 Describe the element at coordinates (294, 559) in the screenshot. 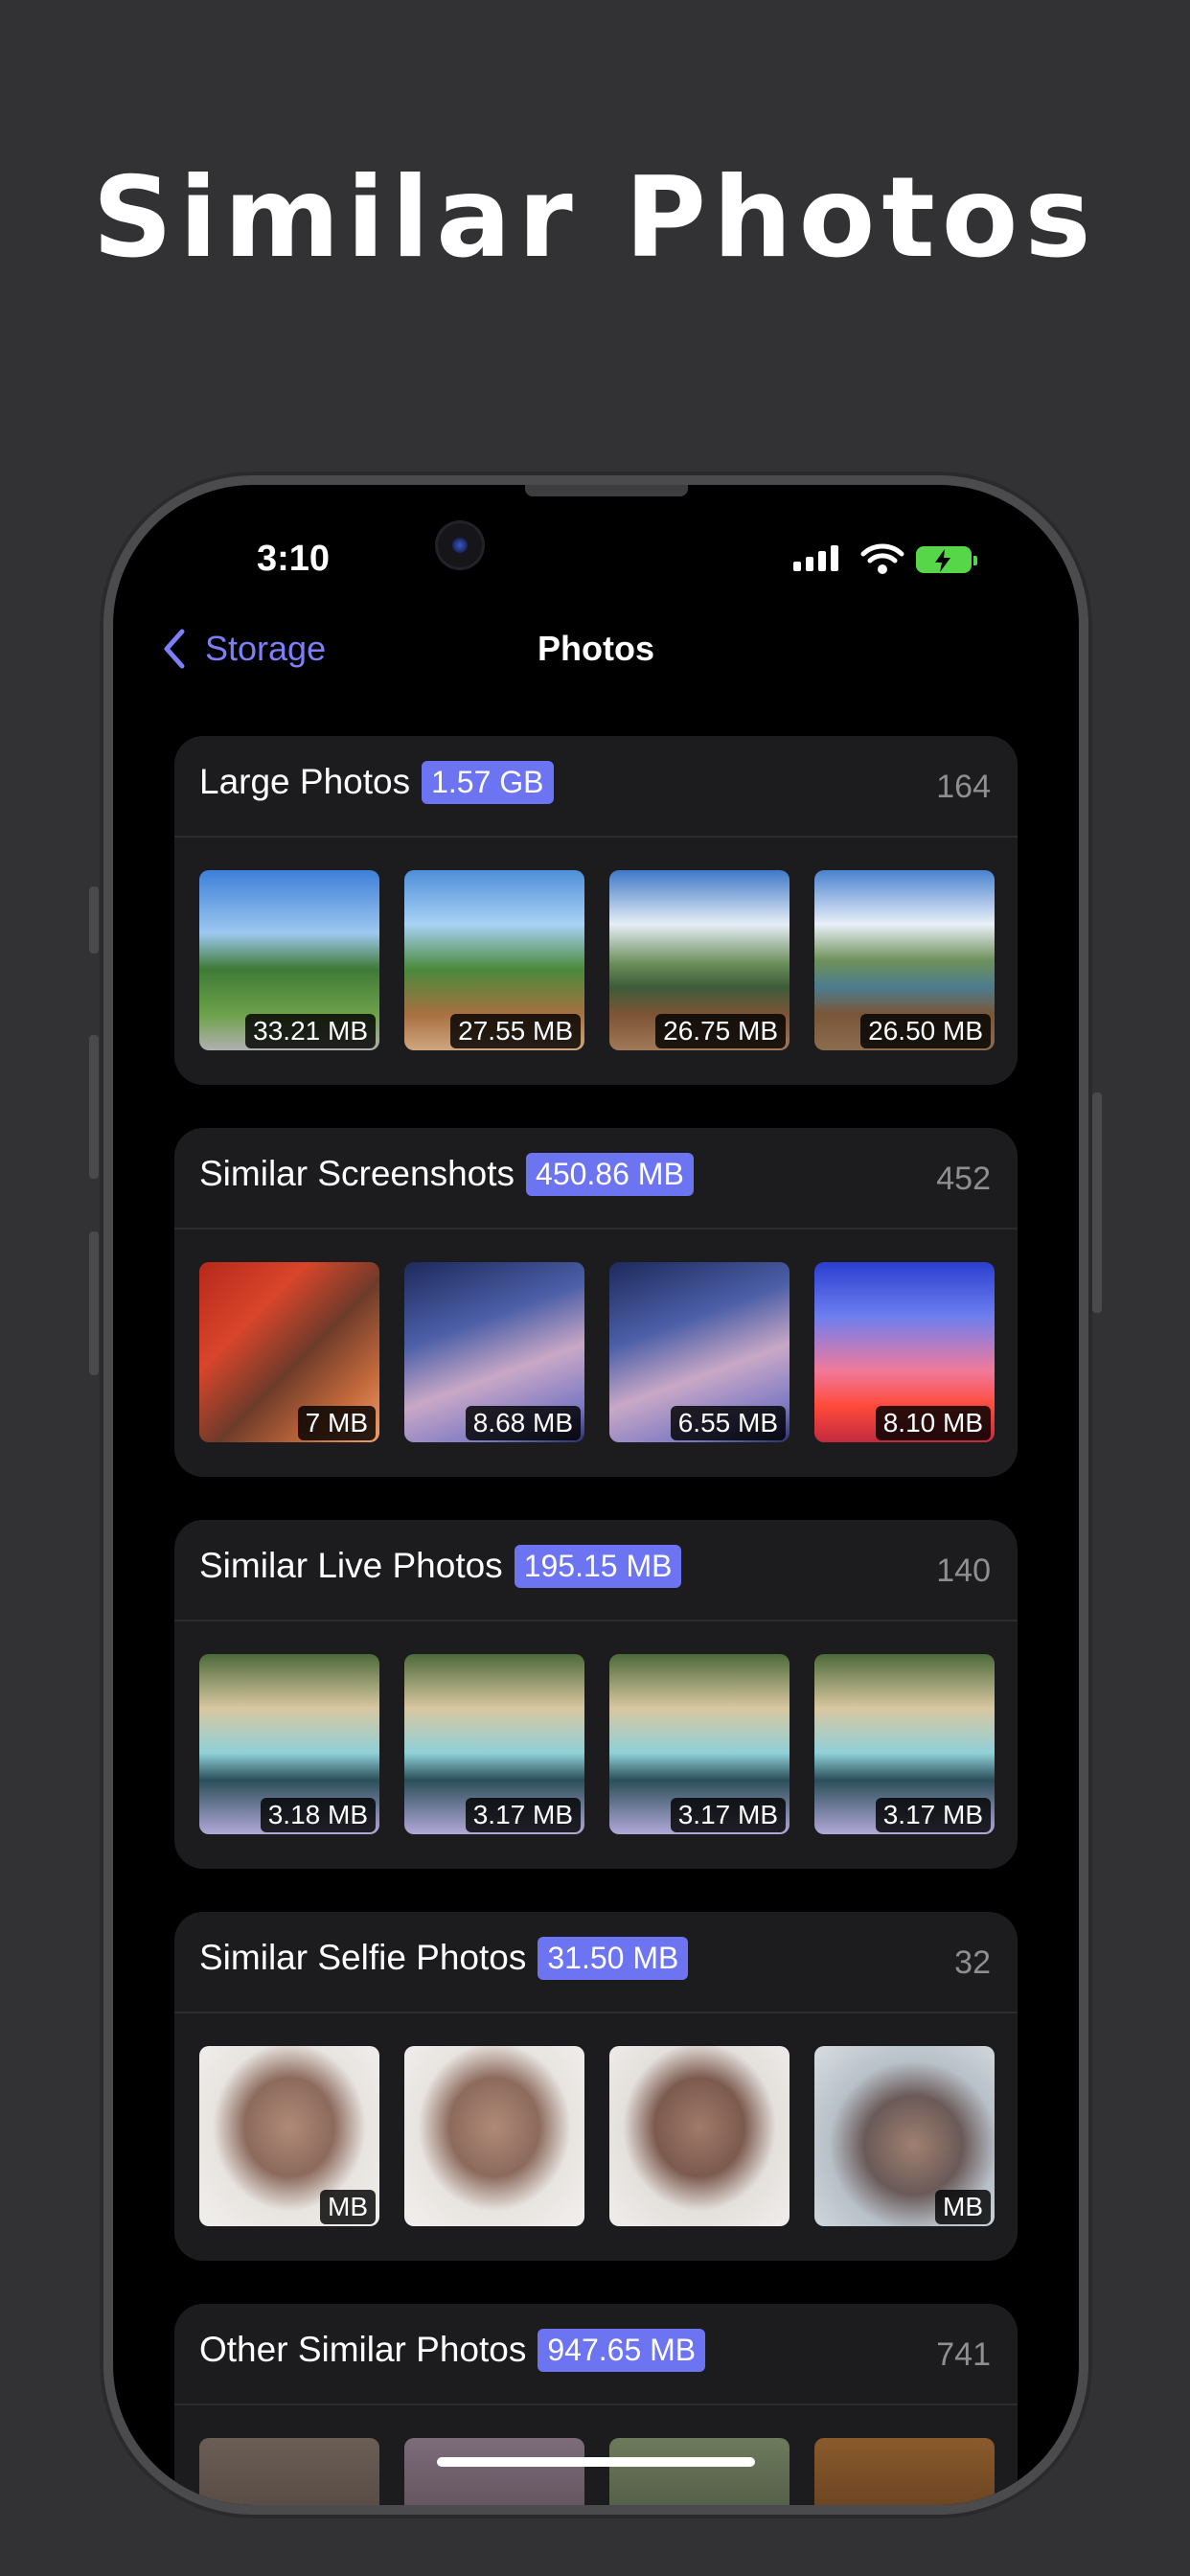

I see `status-time: 3:10` at that location.